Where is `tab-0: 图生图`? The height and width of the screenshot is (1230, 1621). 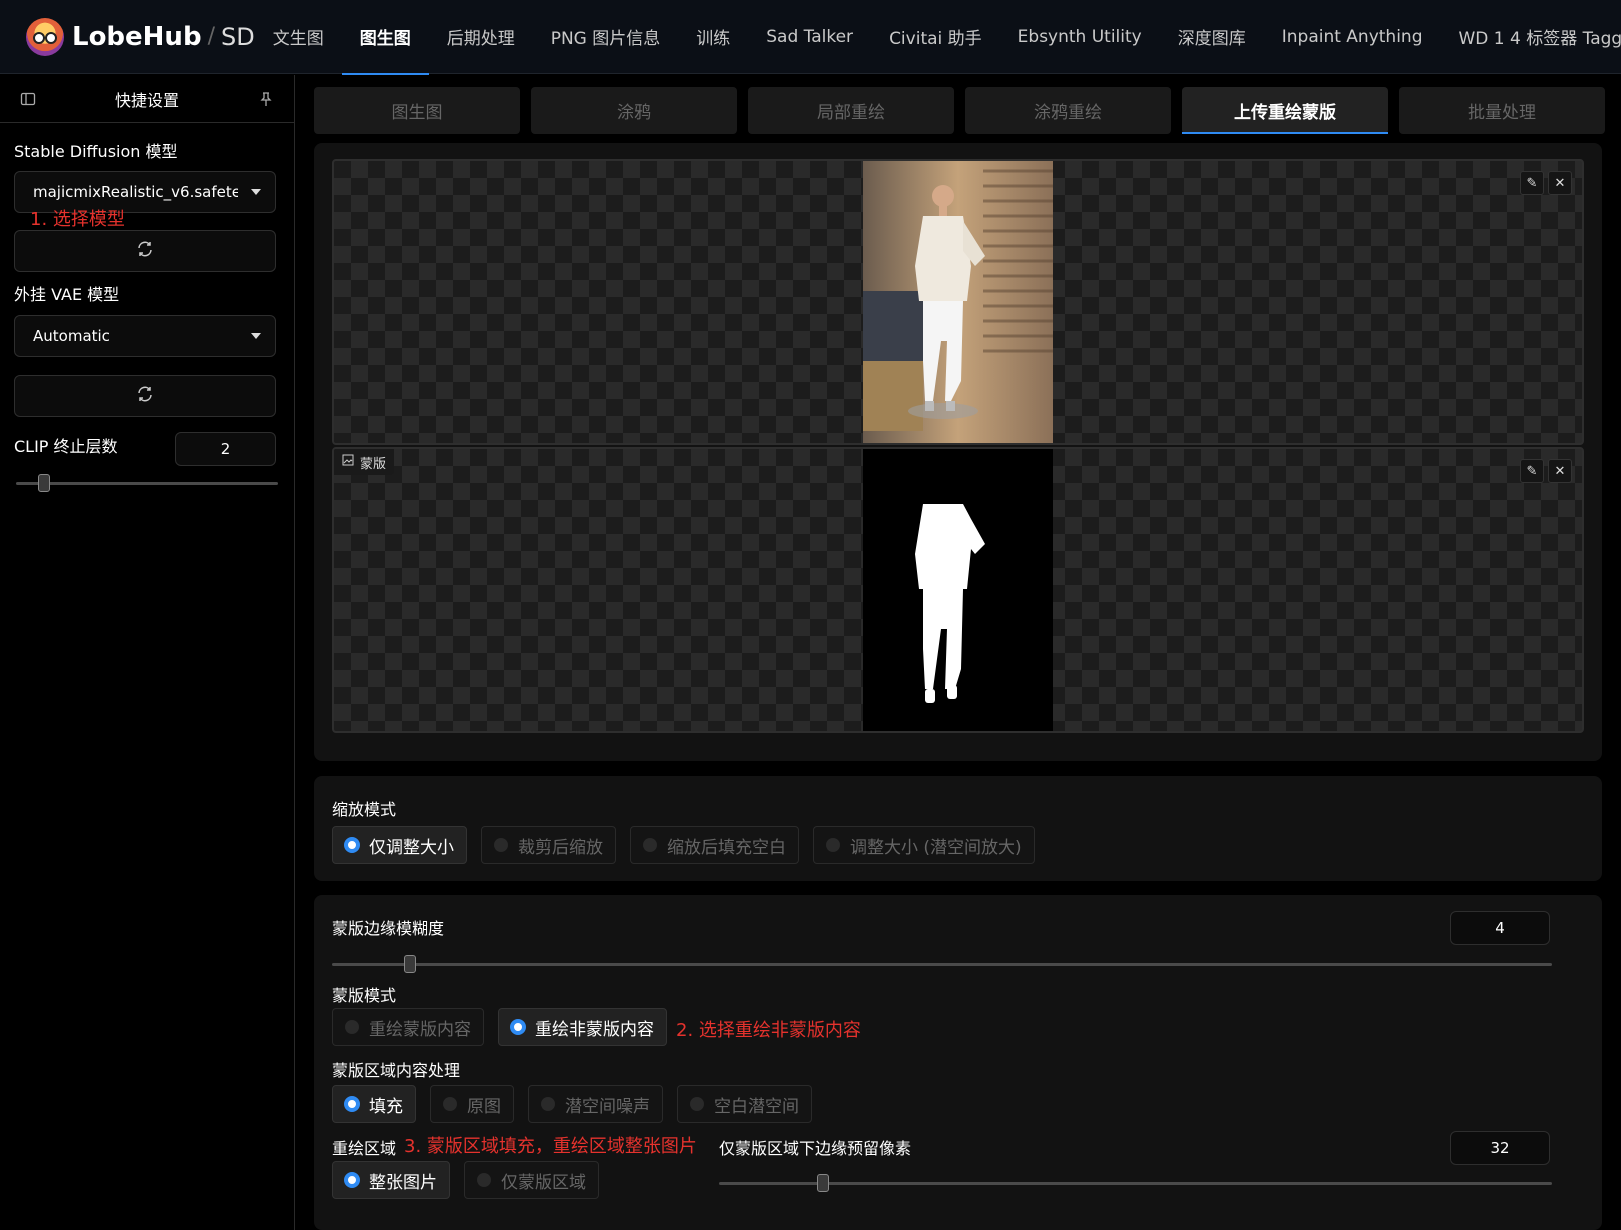
tab-0: 图生图 is located at coordinates (417, 110).